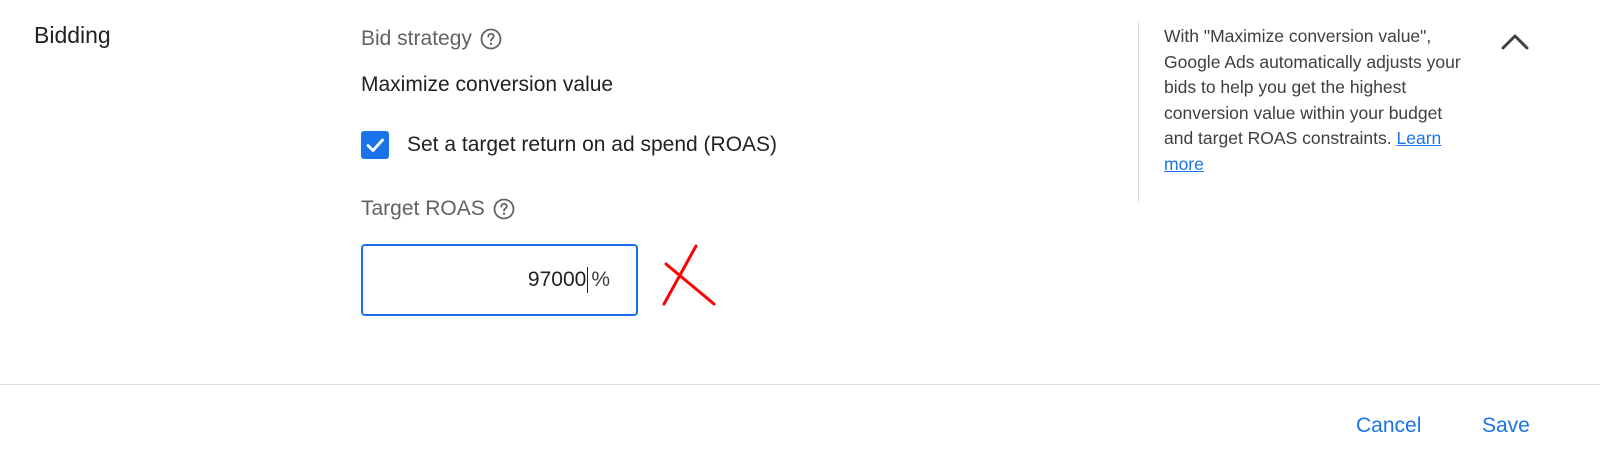 The width and height of the screenshot is (1600, 474). I want to click on cancel-button: Cancel, so click(1388, 426).